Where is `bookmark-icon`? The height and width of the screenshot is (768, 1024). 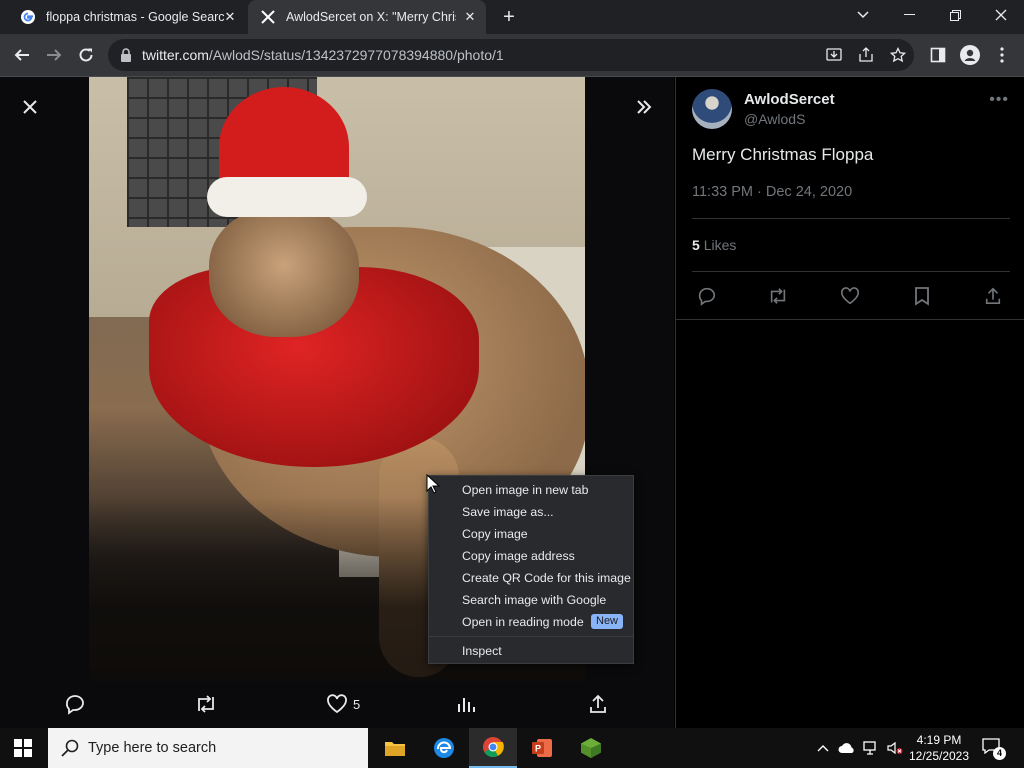 bookmark-icon is located at coordinates (922, 296).